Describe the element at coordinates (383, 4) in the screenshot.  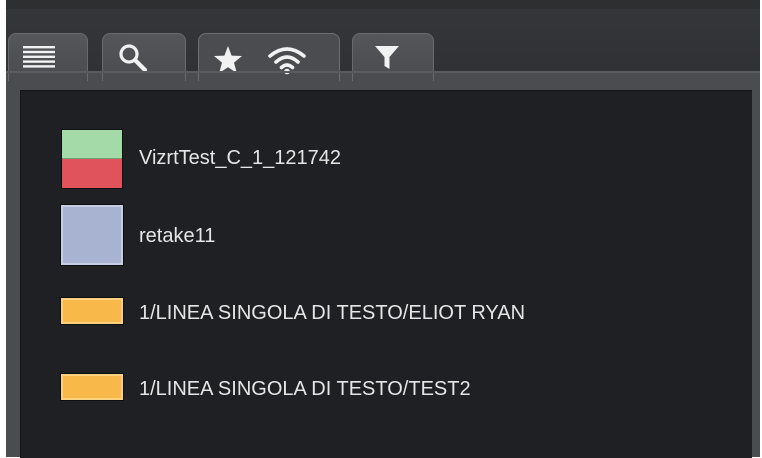
I see `top-bar` at that location.